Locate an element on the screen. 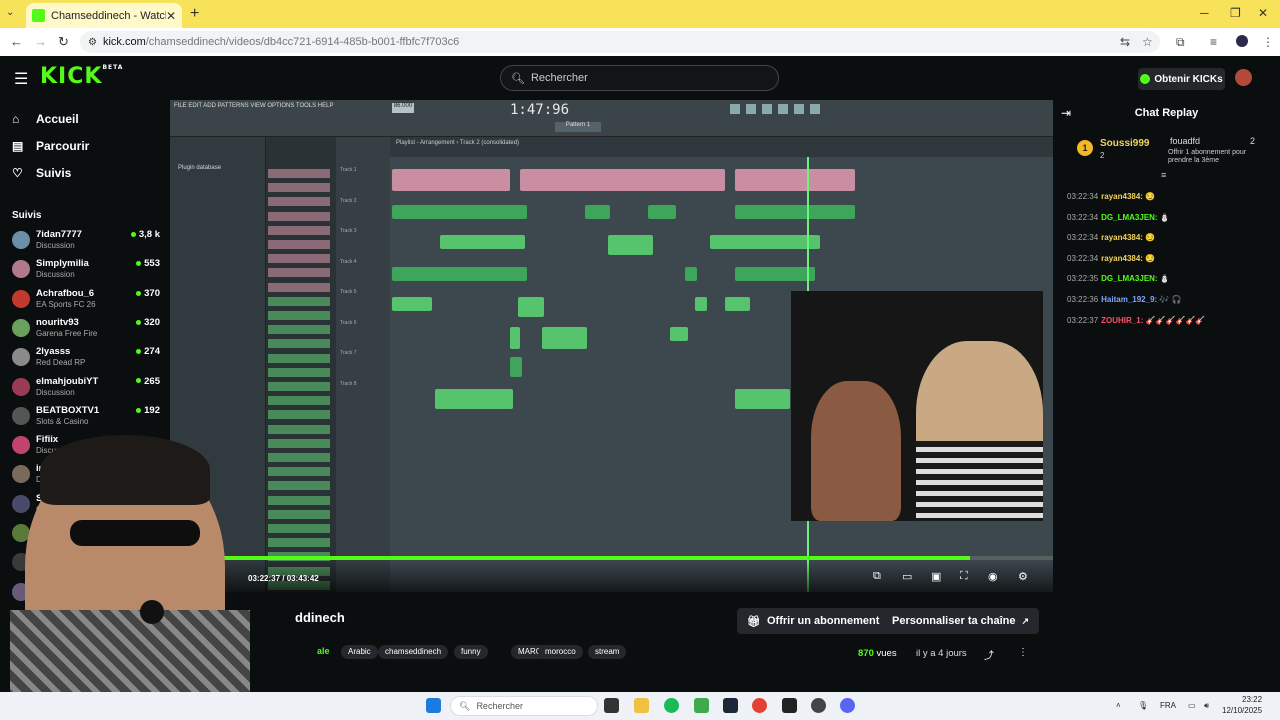 This screenshot has height=720, width=1280. taskbar-clock: 23:22 12/10/2025 is located at coordinates (1242, 705).